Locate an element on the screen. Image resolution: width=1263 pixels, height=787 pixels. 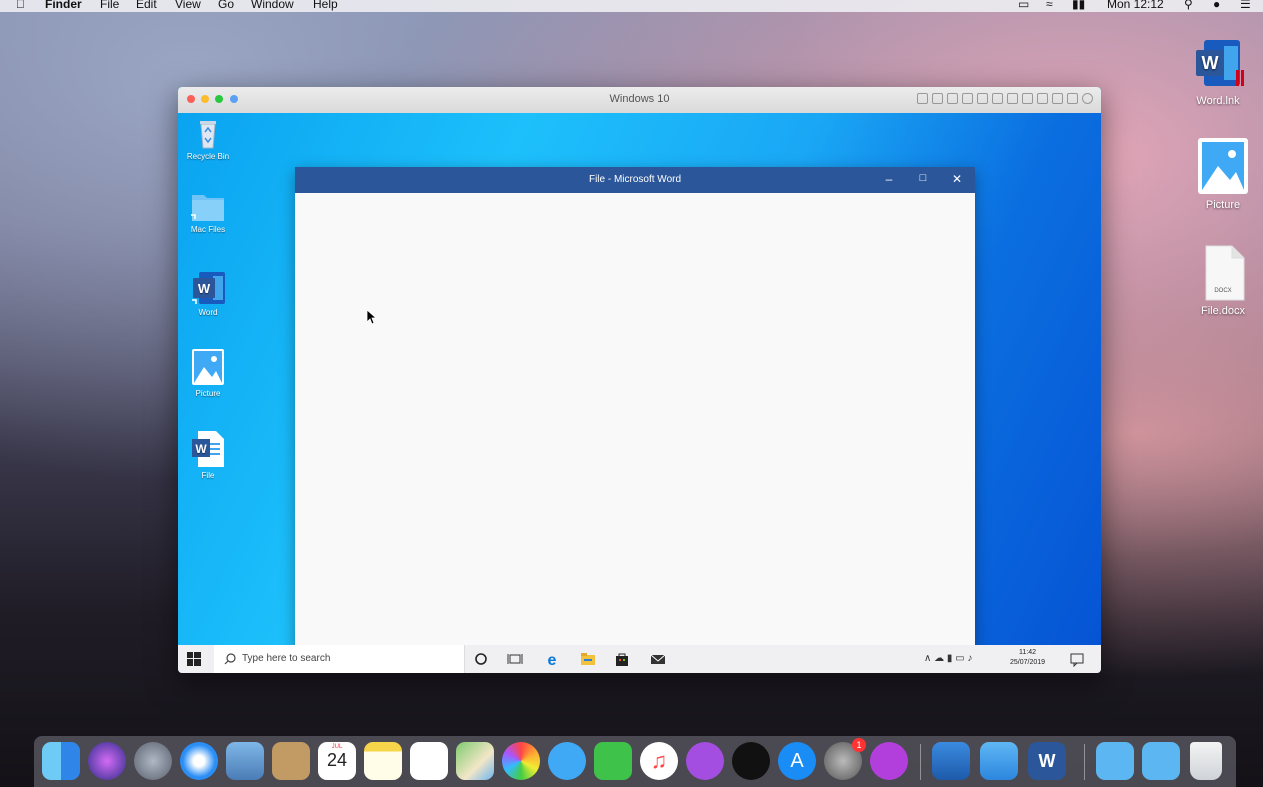
mouse-cursor-icon is located at coordinates (372, 317).